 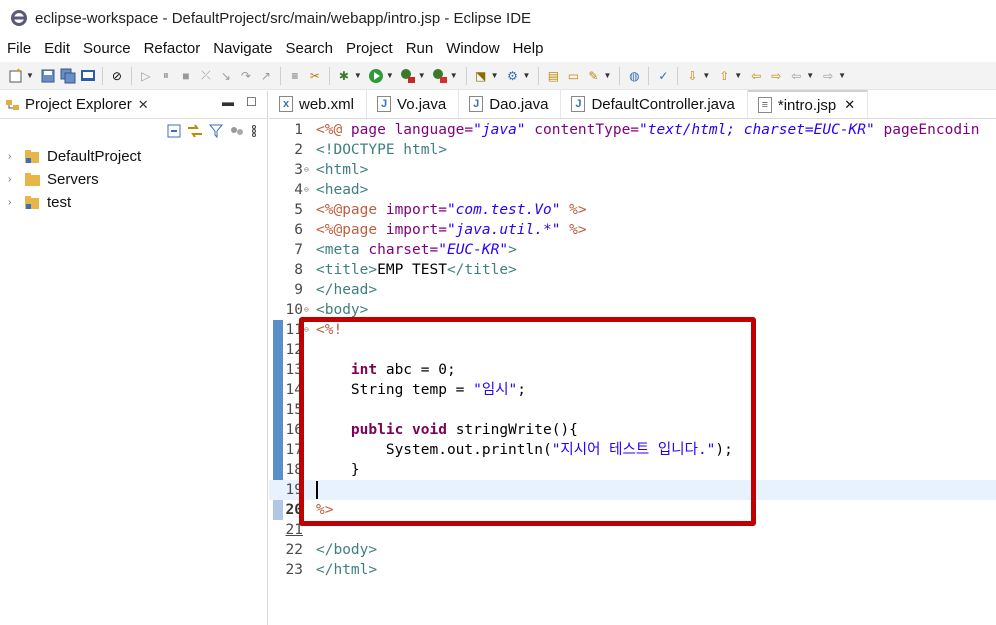 I want to click on menu-refactor: Refactor, so click(x=172, y=49).